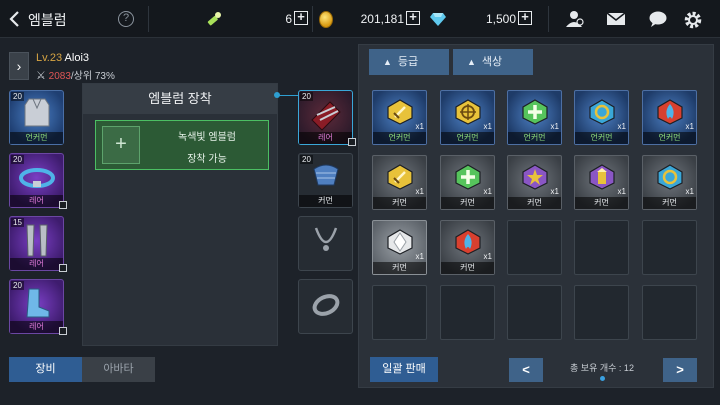  What do you see at coordinates (301, 17) in the screenshot?
I see `add-energy-button: +` at bounding box center [301, 17].